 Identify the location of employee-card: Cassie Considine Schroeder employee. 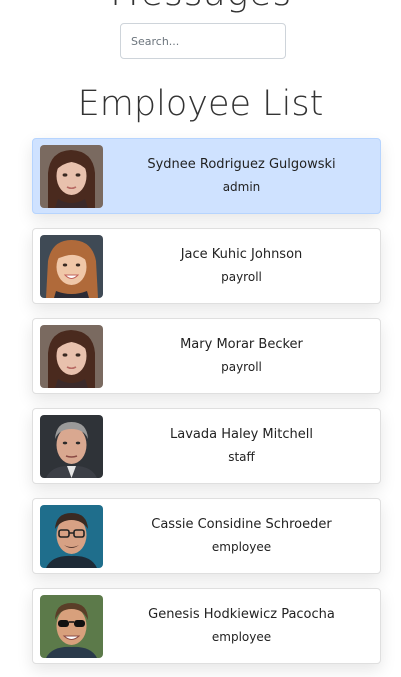
(206, 536).